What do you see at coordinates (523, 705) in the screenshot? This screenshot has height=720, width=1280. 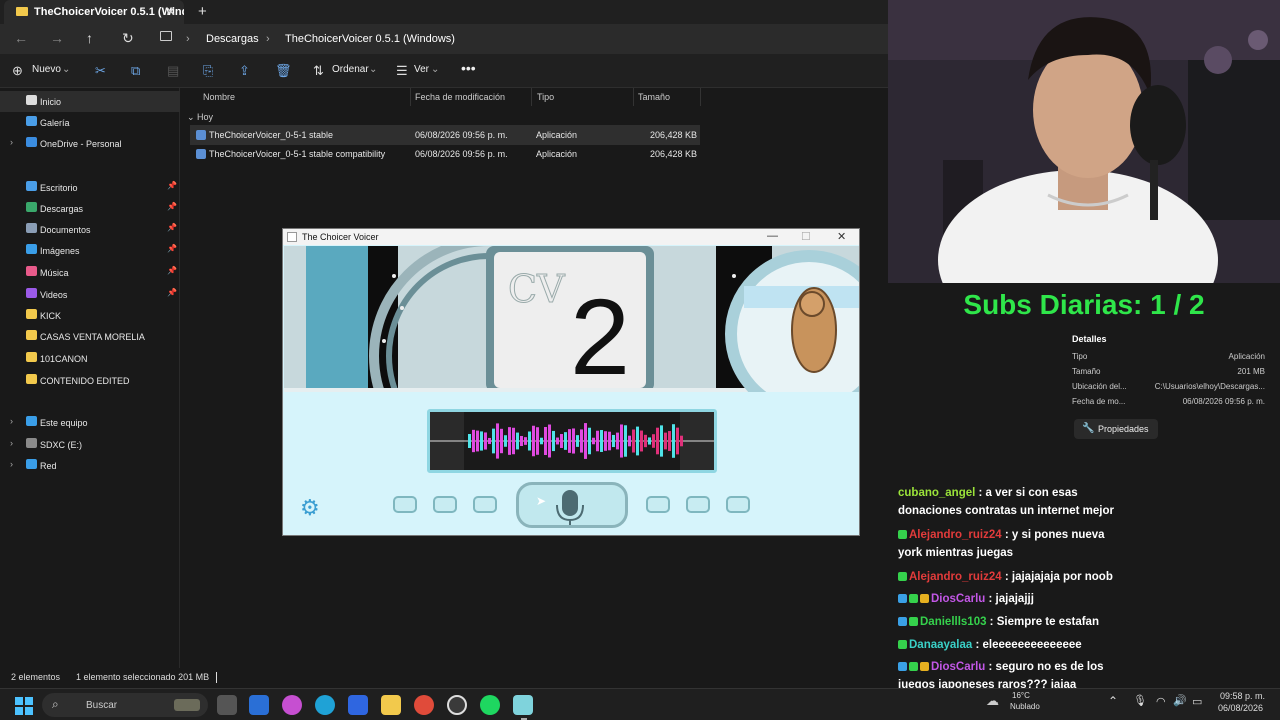 I see `choicer-voicer-icon` at bounding box center [523, 705].